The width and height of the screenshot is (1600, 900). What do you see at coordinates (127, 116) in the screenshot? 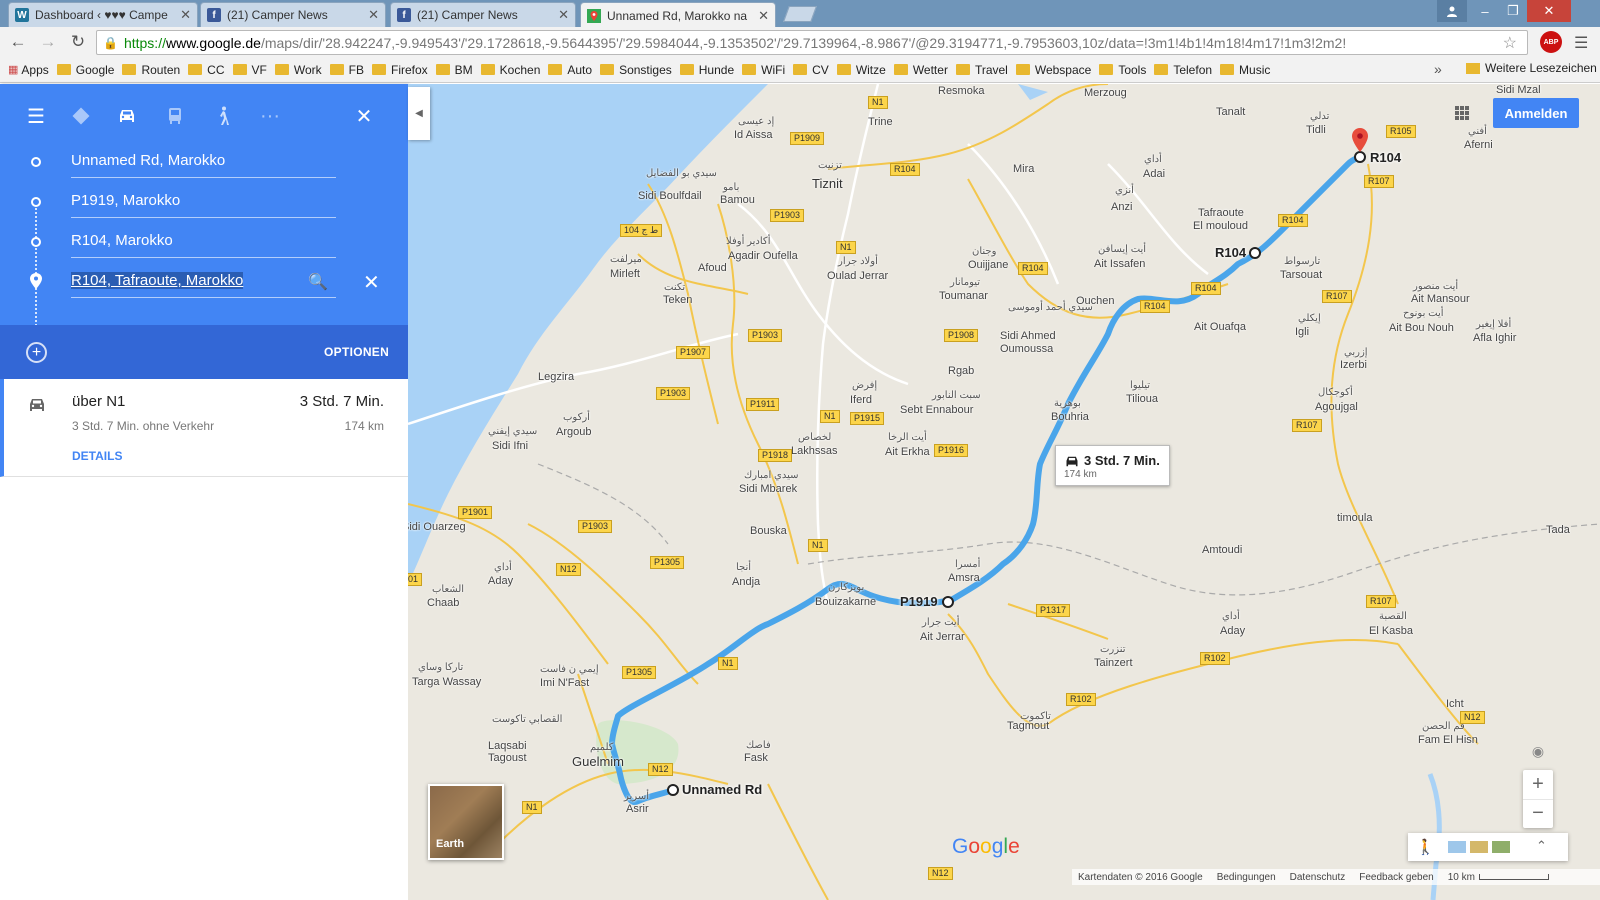
I see `car-mode-icon` at bounding box center [127, 116].